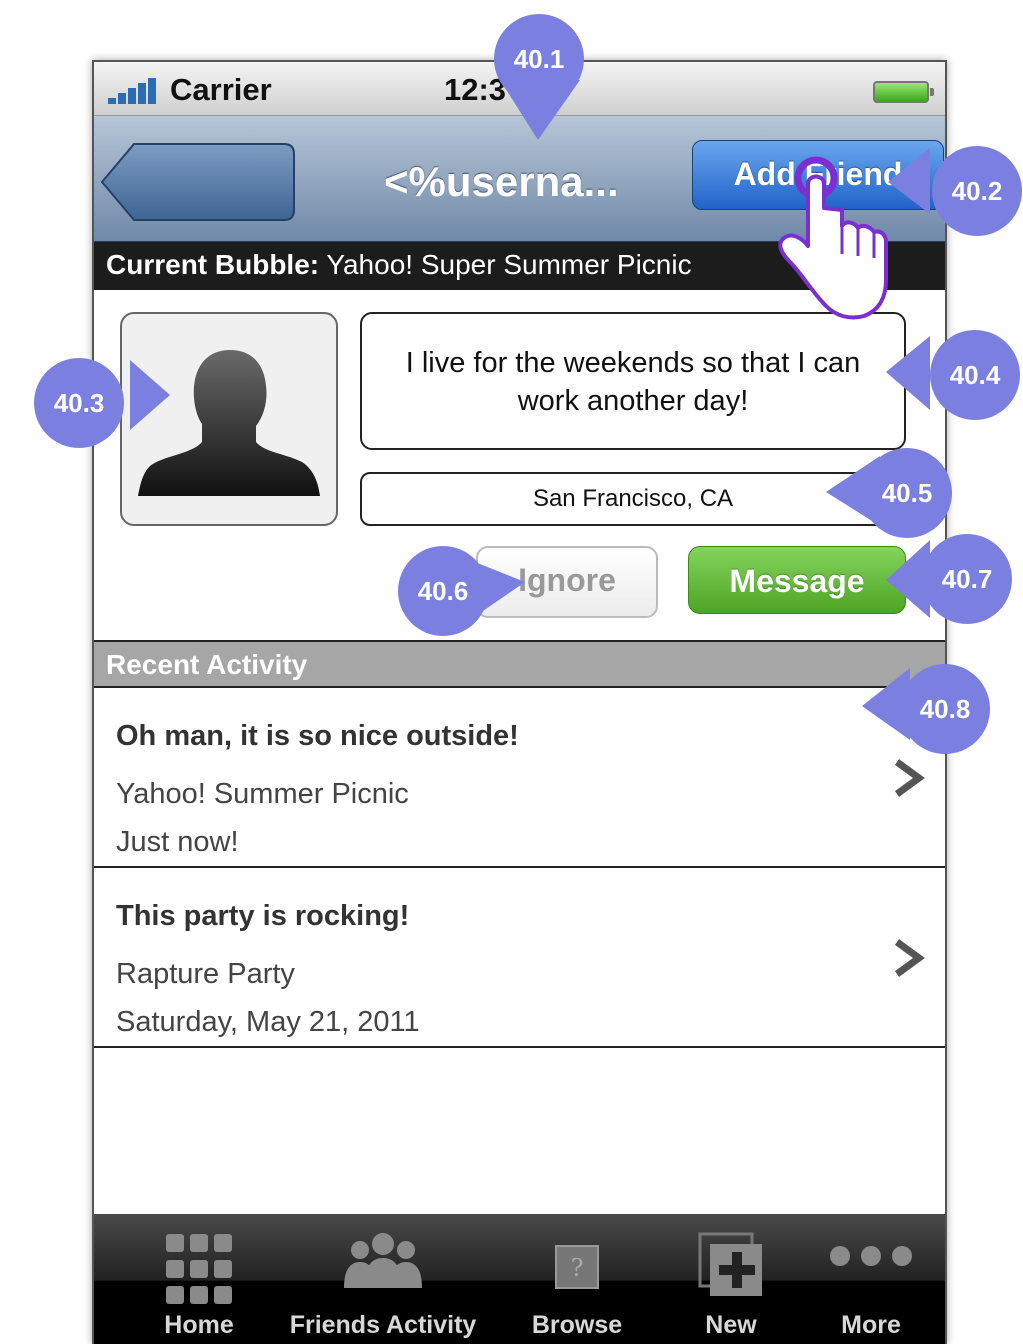 The image size is (1023, 1344). Describe the element at coordinates (945, 709) in the screenshot. I see `annotation-badge: 40.8` at that location.